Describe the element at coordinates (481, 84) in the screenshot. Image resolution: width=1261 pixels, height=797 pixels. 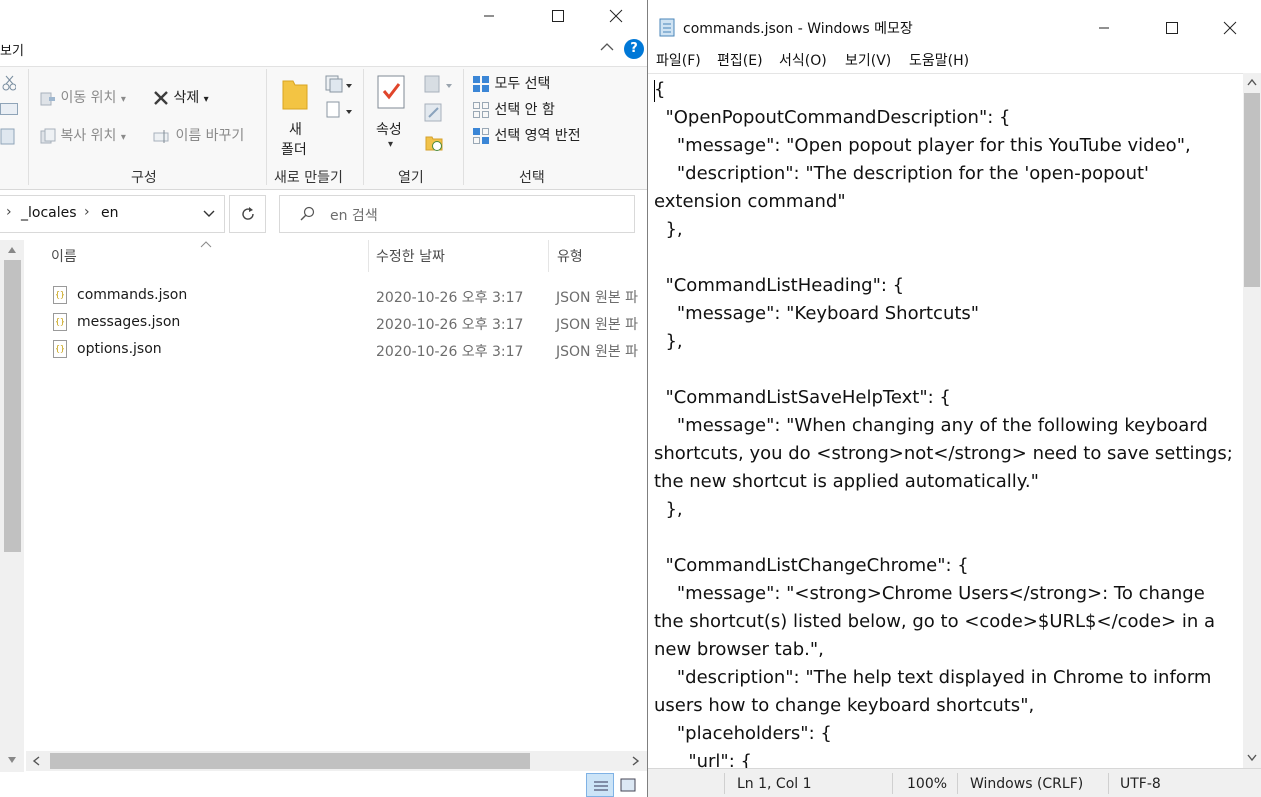
I see `select-all-icon` at that location.